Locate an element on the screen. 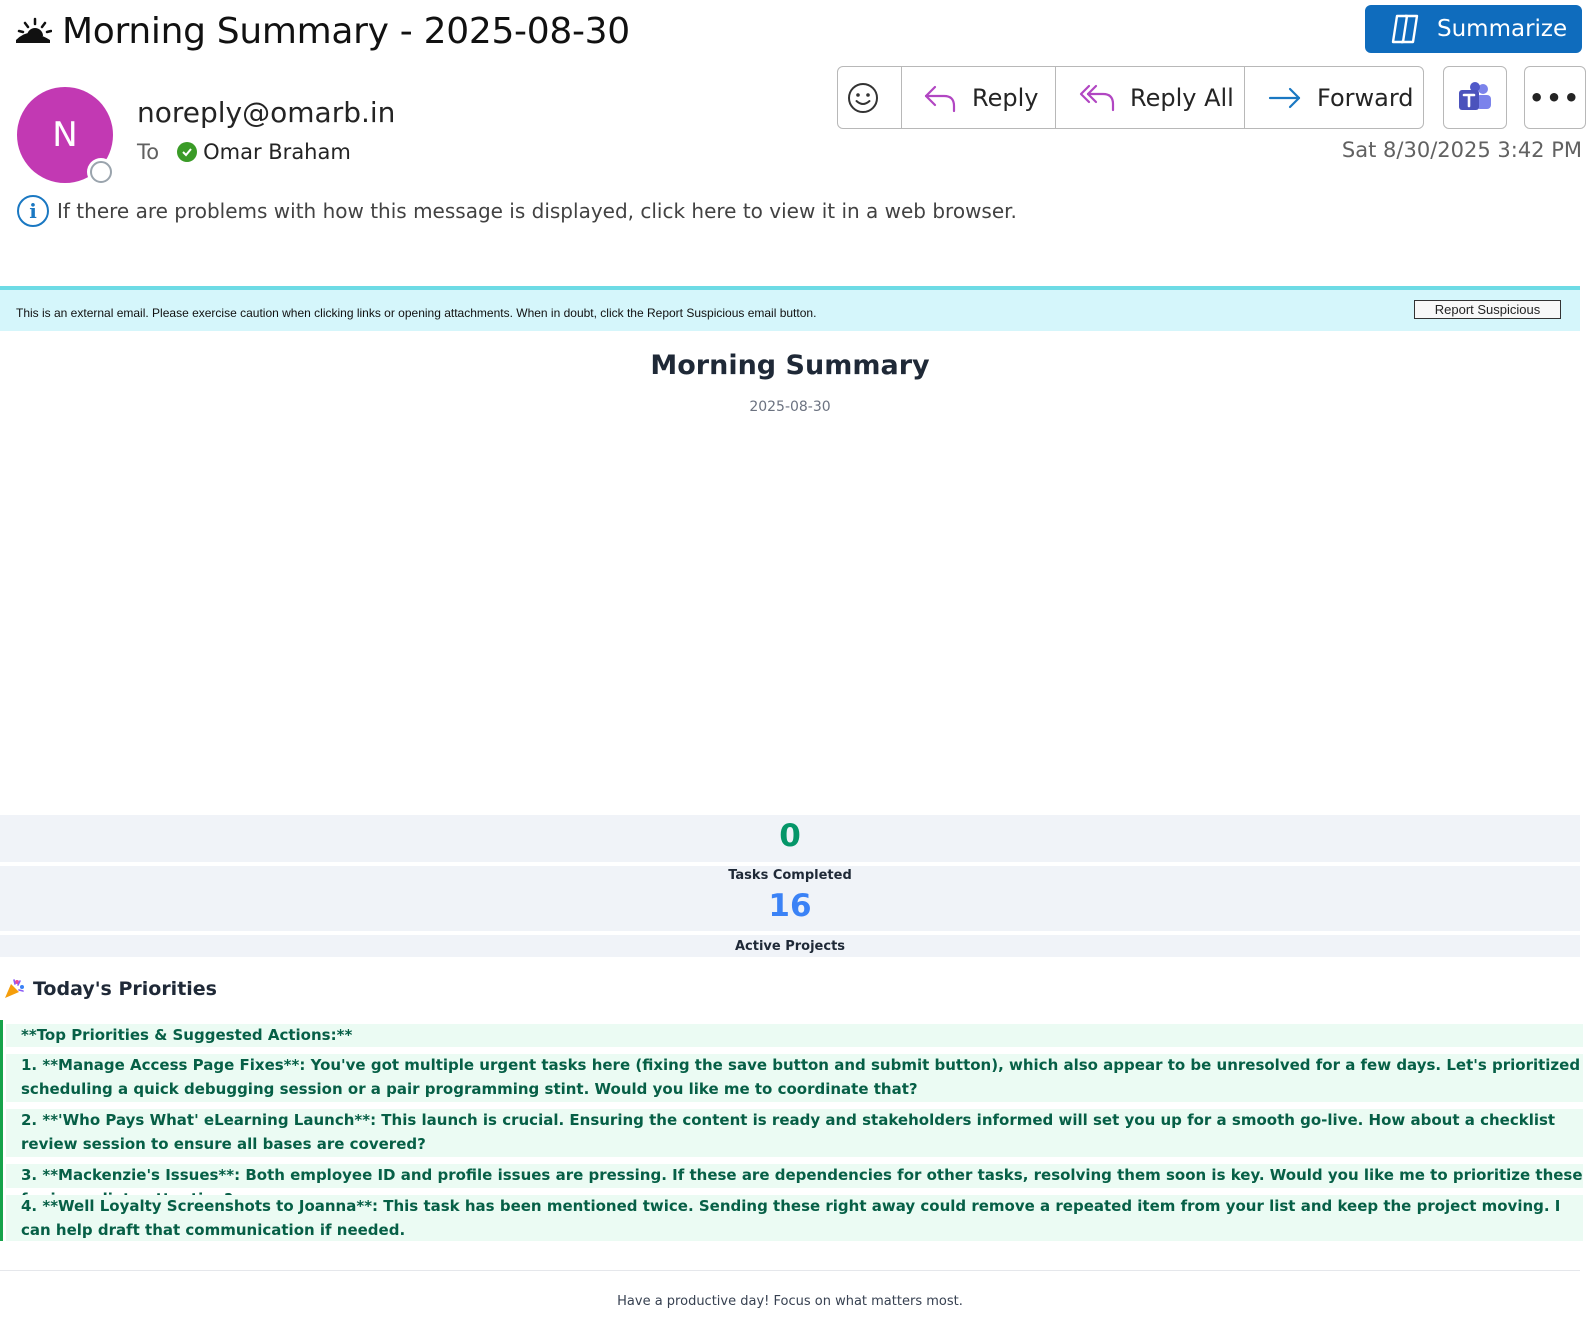 The image size is (1590, 1318). tasks-completed-value: 0 is located at coordinates (790, 836).